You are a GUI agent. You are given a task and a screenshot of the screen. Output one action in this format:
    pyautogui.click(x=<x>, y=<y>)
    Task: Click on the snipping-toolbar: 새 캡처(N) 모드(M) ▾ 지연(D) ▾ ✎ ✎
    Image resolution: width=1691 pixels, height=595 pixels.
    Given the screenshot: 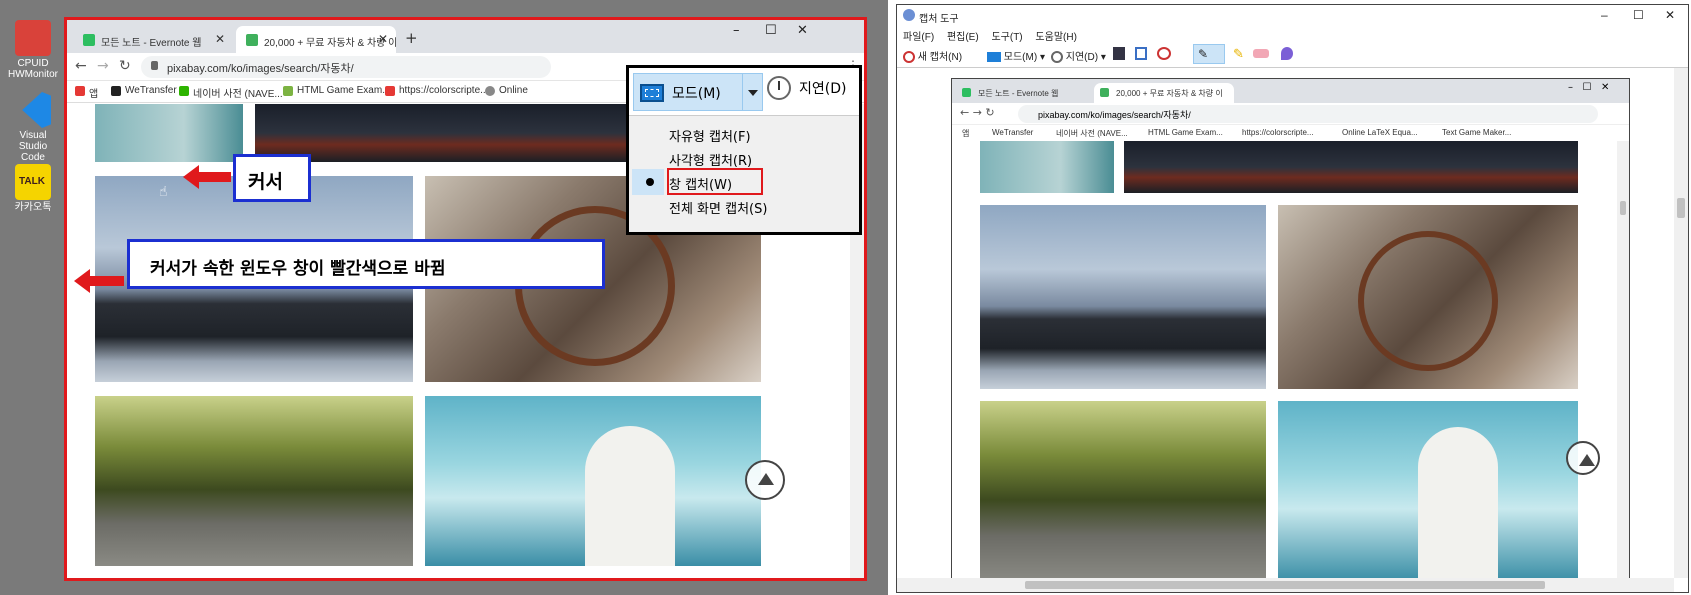 What is the action you would take?
    pyautogui.click(x=1295, y=55)
    